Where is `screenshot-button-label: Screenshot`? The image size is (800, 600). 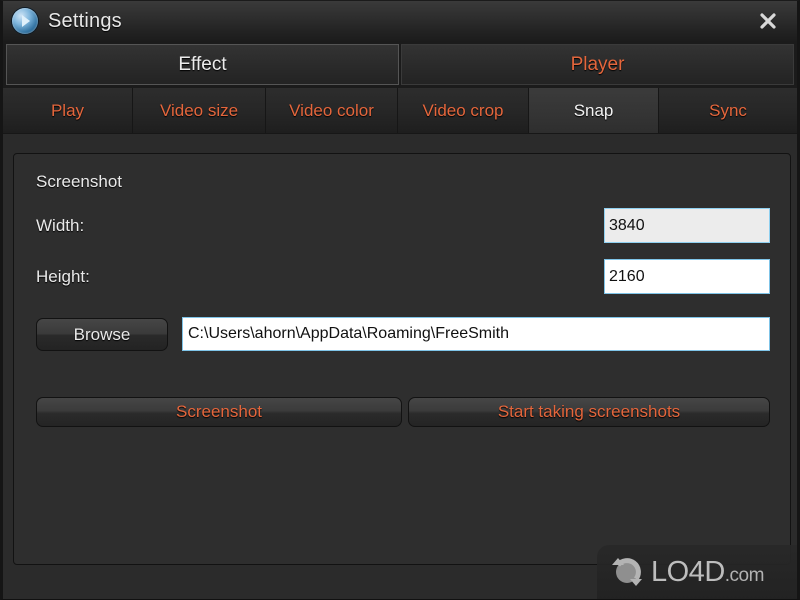 screenshot-button-label: Screenshot is located at coordinates (219, 411).